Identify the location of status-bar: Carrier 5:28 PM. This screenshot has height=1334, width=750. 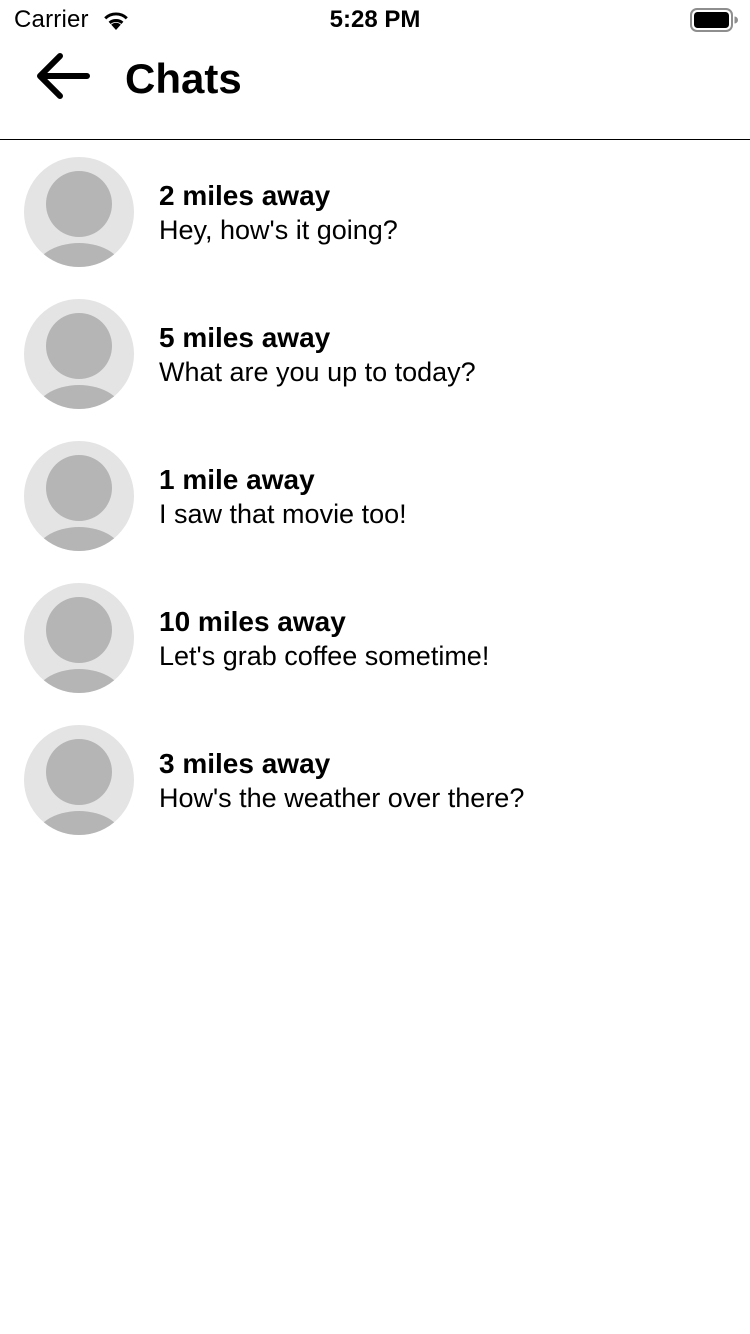
(375, 20).